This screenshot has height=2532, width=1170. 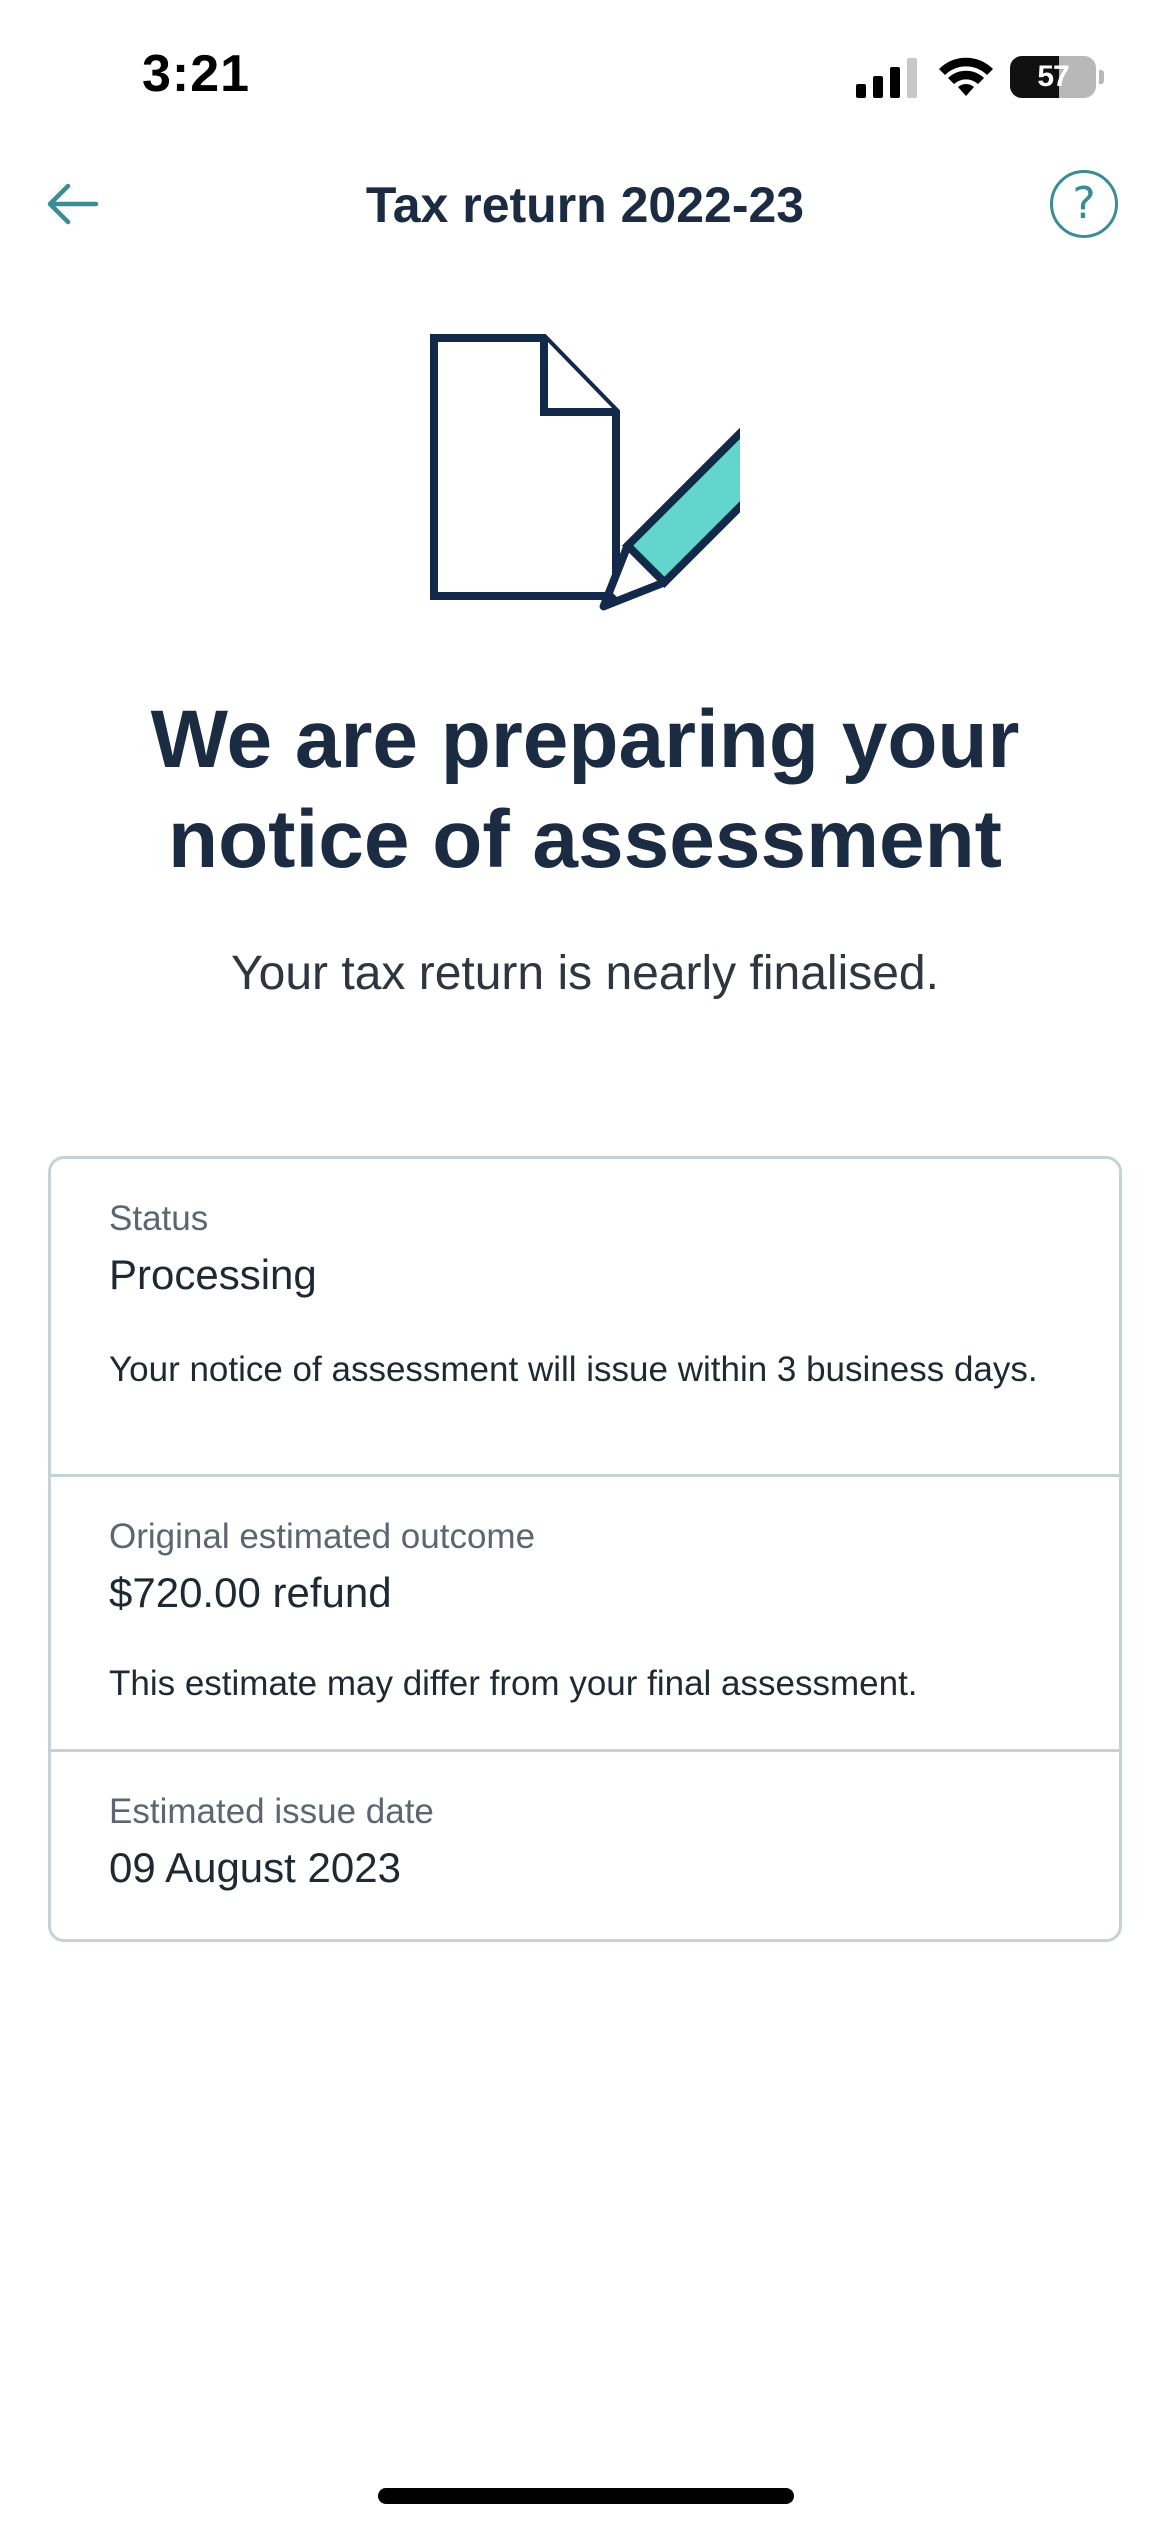 What do you see at coordinates (585, 973) in the screenshot?
I see `subheading: Your tax return is nearly finalised.` at bounding box center [585, 973].